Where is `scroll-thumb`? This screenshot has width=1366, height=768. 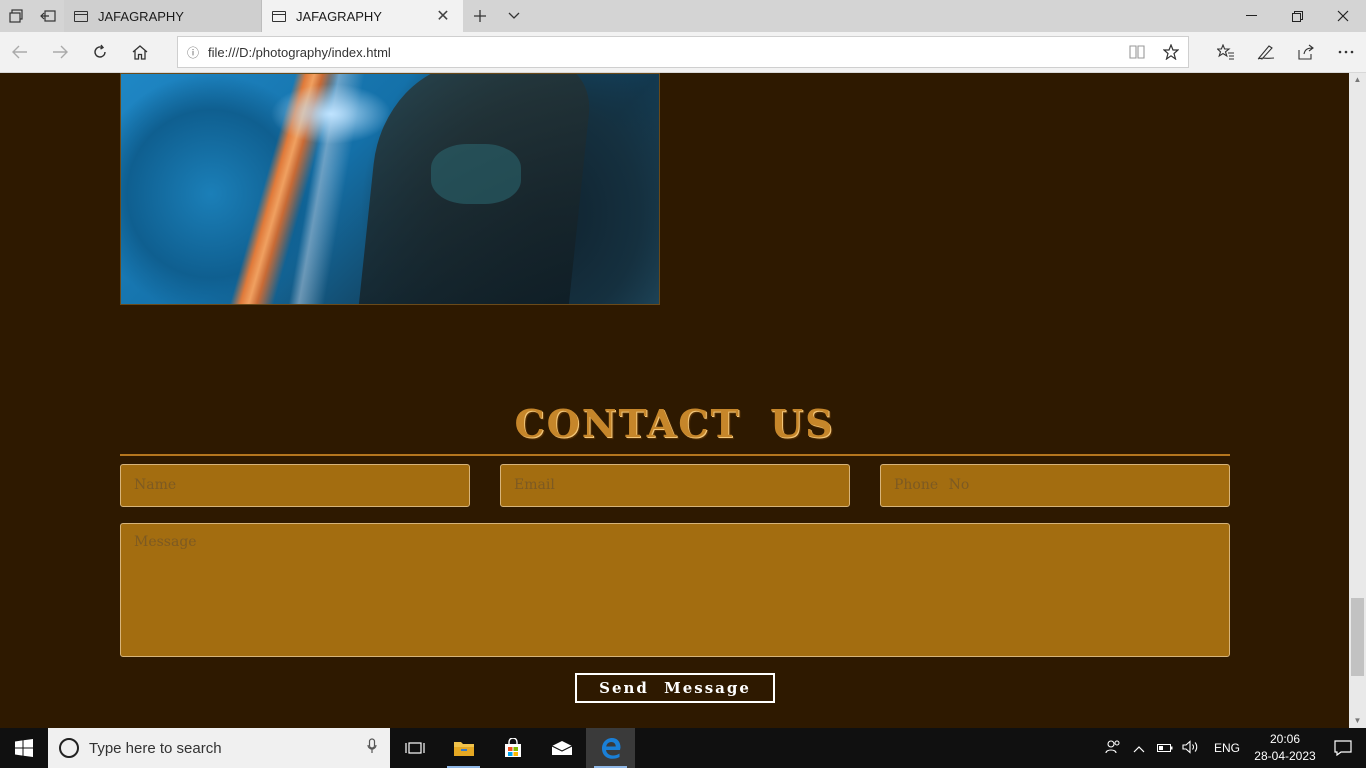 scroll-thumb is located at coordinates (1357, 637).